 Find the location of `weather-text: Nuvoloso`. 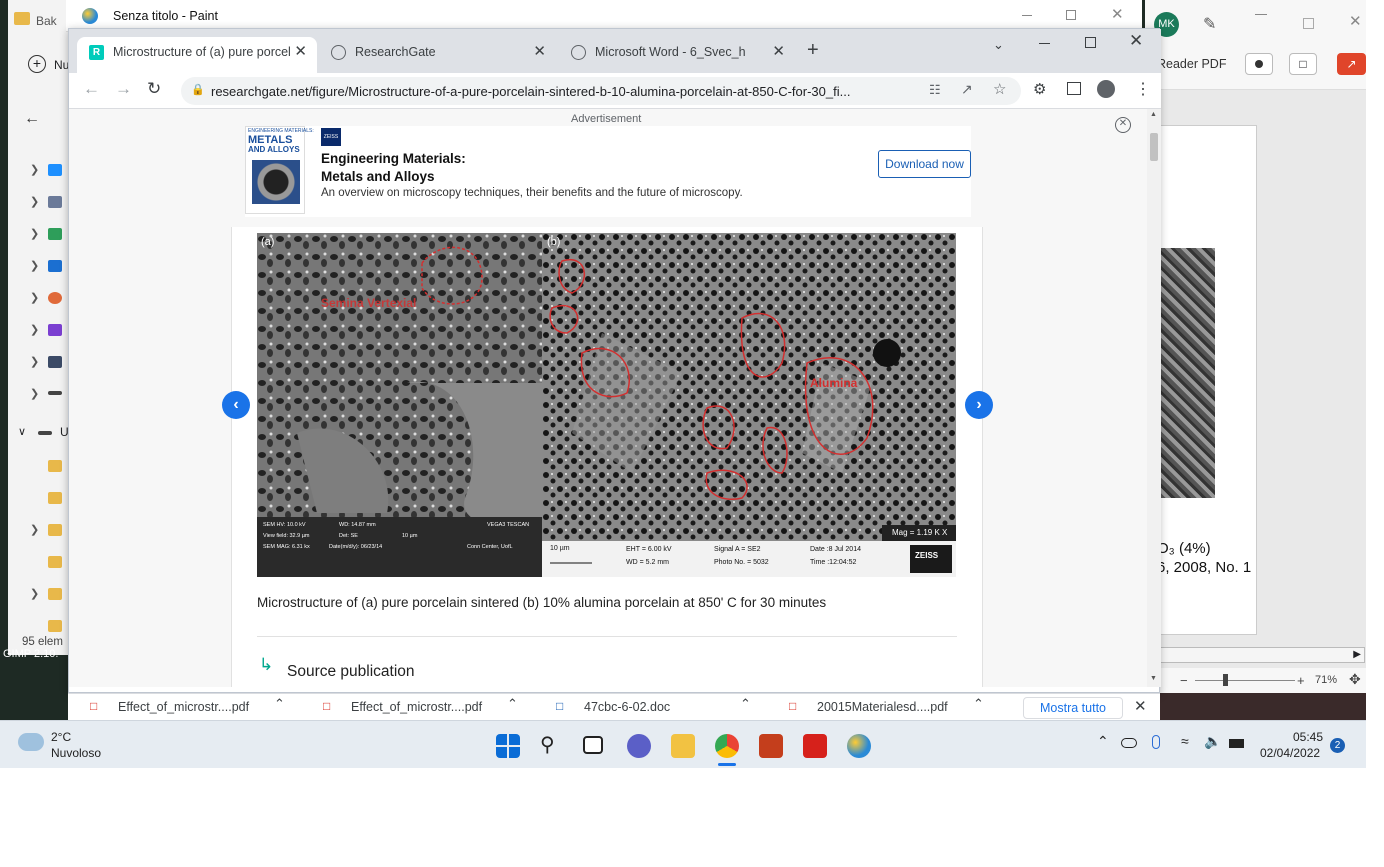

weather-text: Nuvoloso is located at coordinates (76, 753).